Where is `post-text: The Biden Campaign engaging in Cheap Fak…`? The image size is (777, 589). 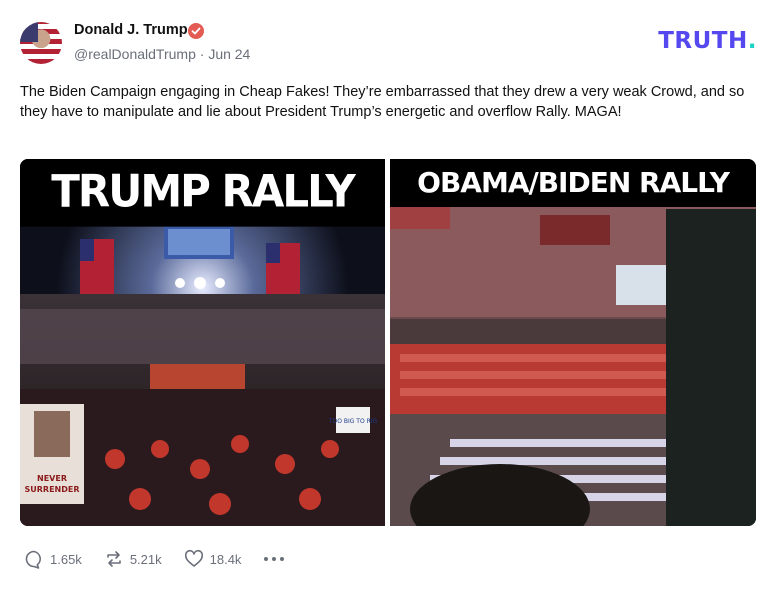 post-text: The Biden Campaign engaging in Cheap Fak… is located at coordinates (382, 102).